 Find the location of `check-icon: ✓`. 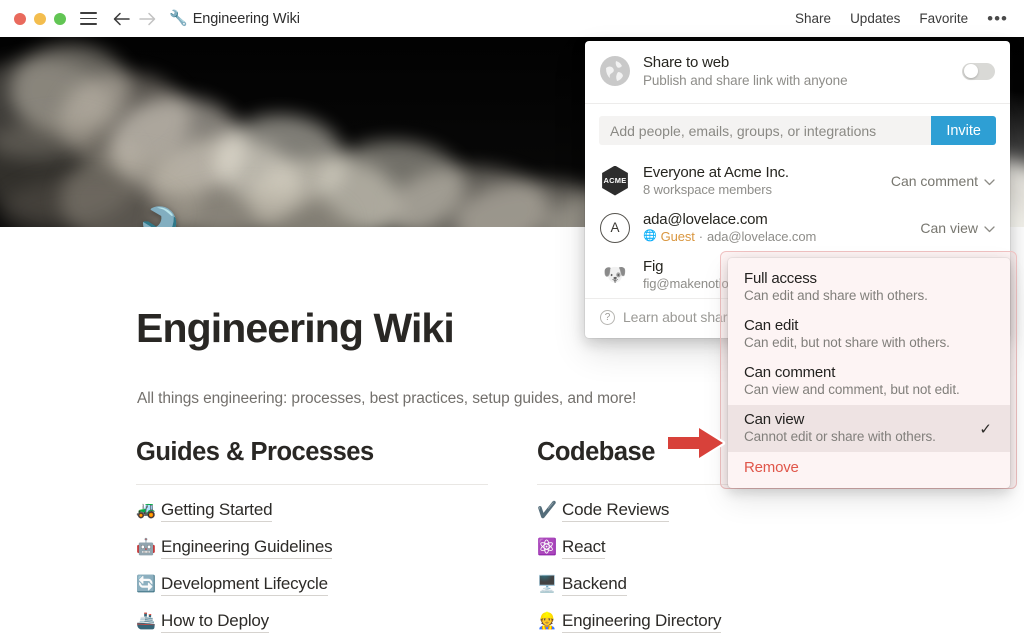

check-icon: ✓ is located at coordinates (985, 429).